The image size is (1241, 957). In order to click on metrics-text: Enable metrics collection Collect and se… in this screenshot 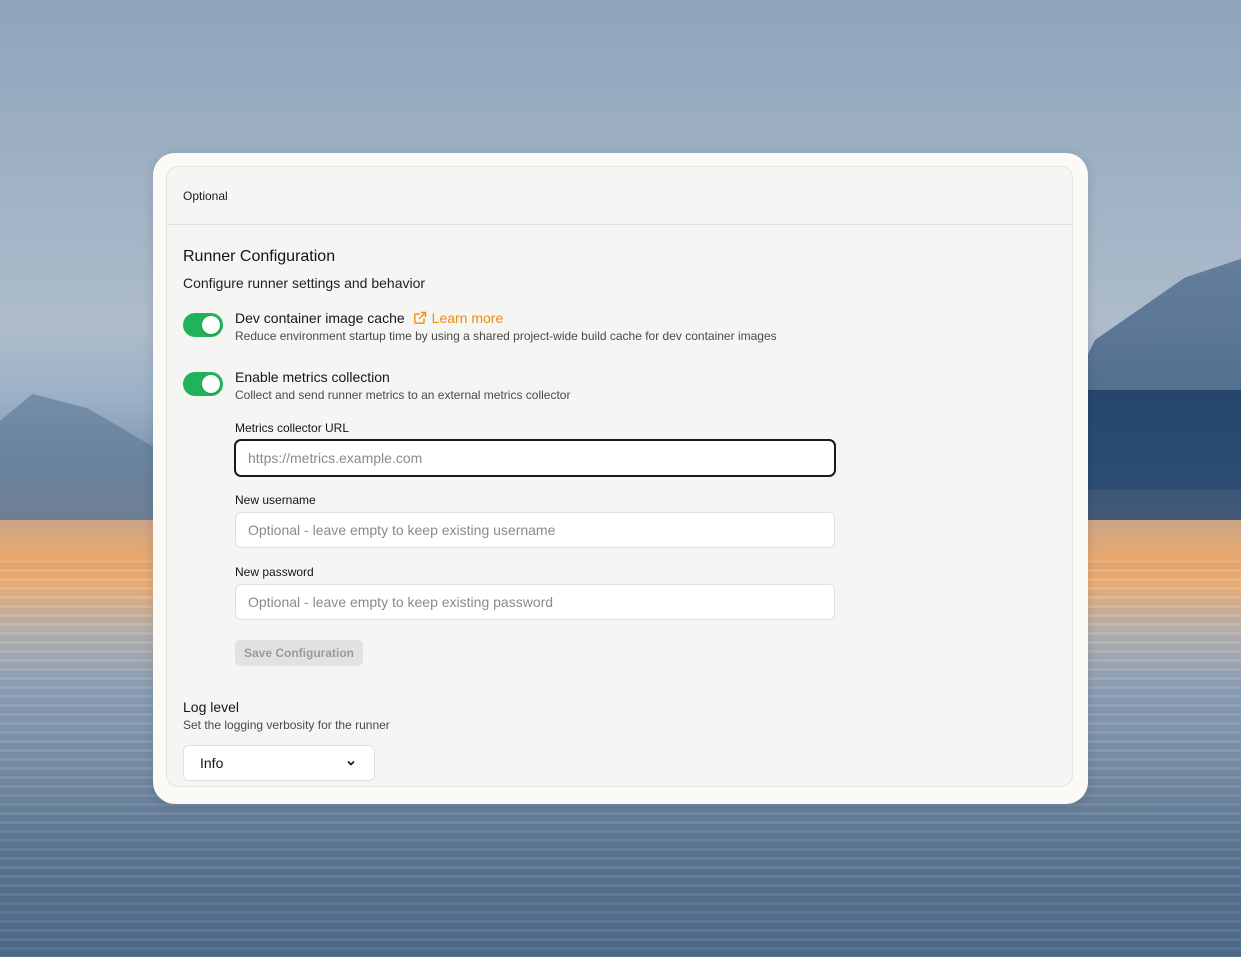, I will do `click(402, 385)`.